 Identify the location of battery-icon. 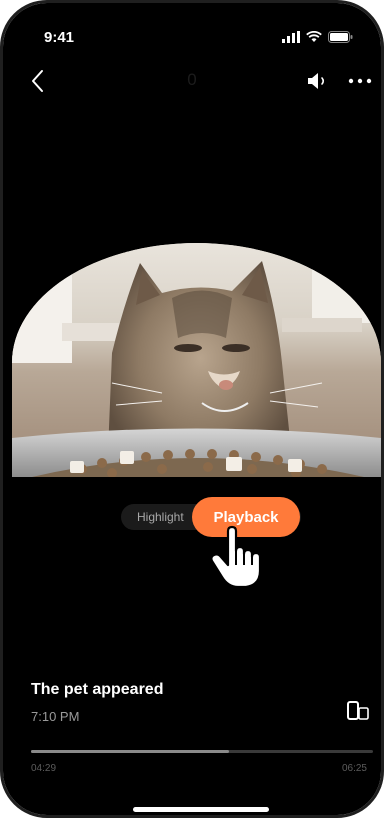
(340, 37).